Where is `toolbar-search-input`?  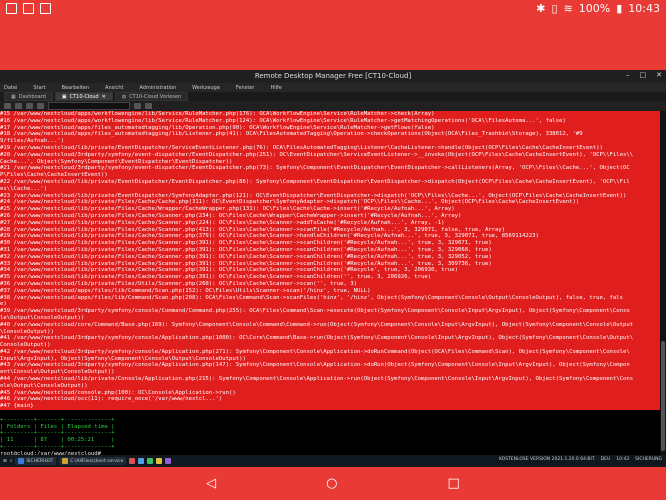 toolbar-search-input is located at coordinates (89, 106).